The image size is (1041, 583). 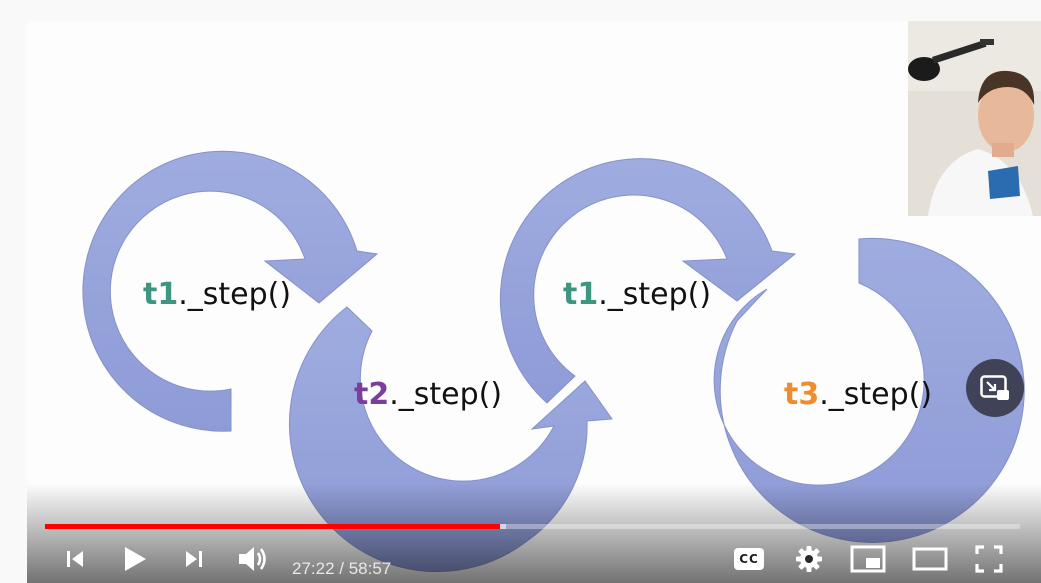 I want to click on player-controls: 27:22 / 58:57 CC, so click(x=534, y=557).